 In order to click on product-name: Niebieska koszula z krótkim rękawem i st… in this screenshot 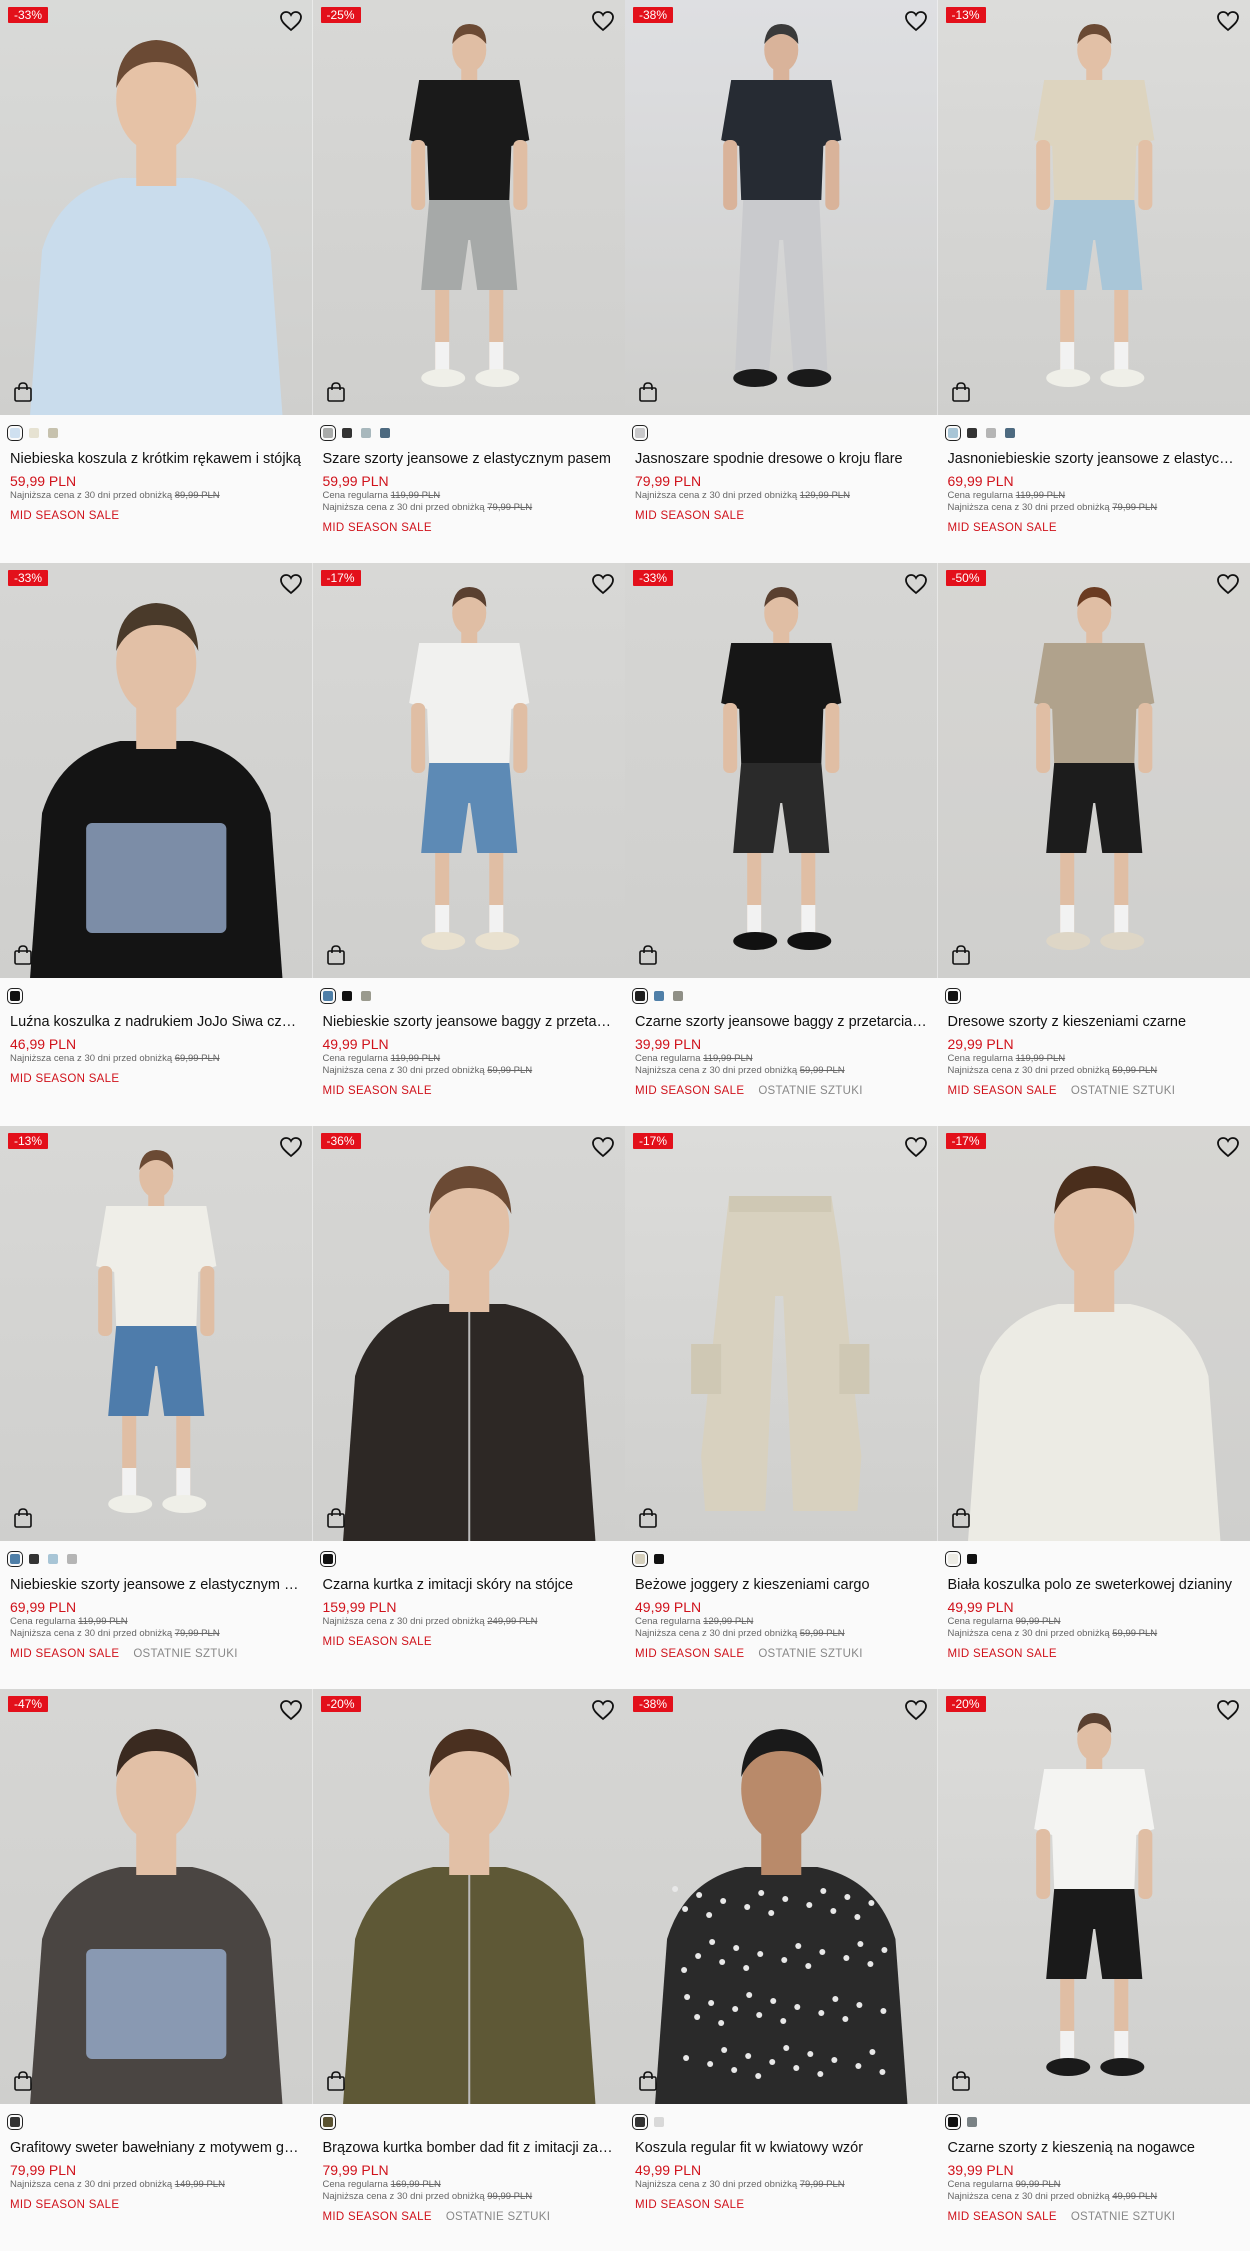, I will do `click(156, 459)`.